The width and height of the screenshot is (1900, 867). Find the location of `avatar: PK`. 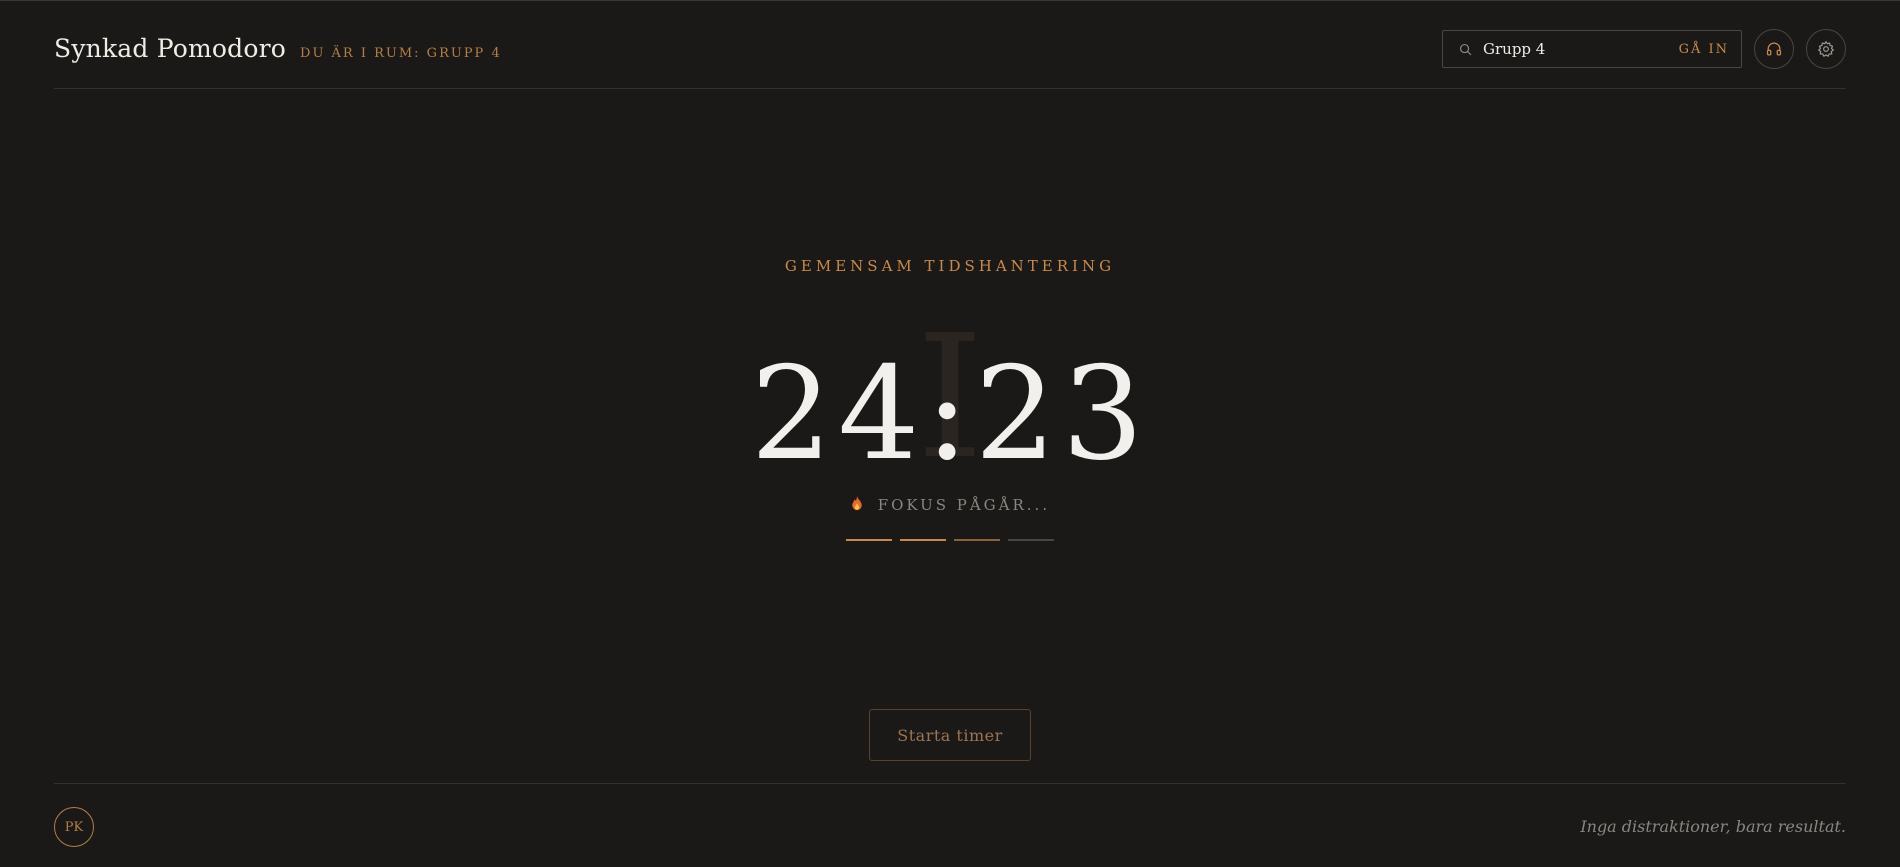

avatar: PK is located at coordinates (74, 827).